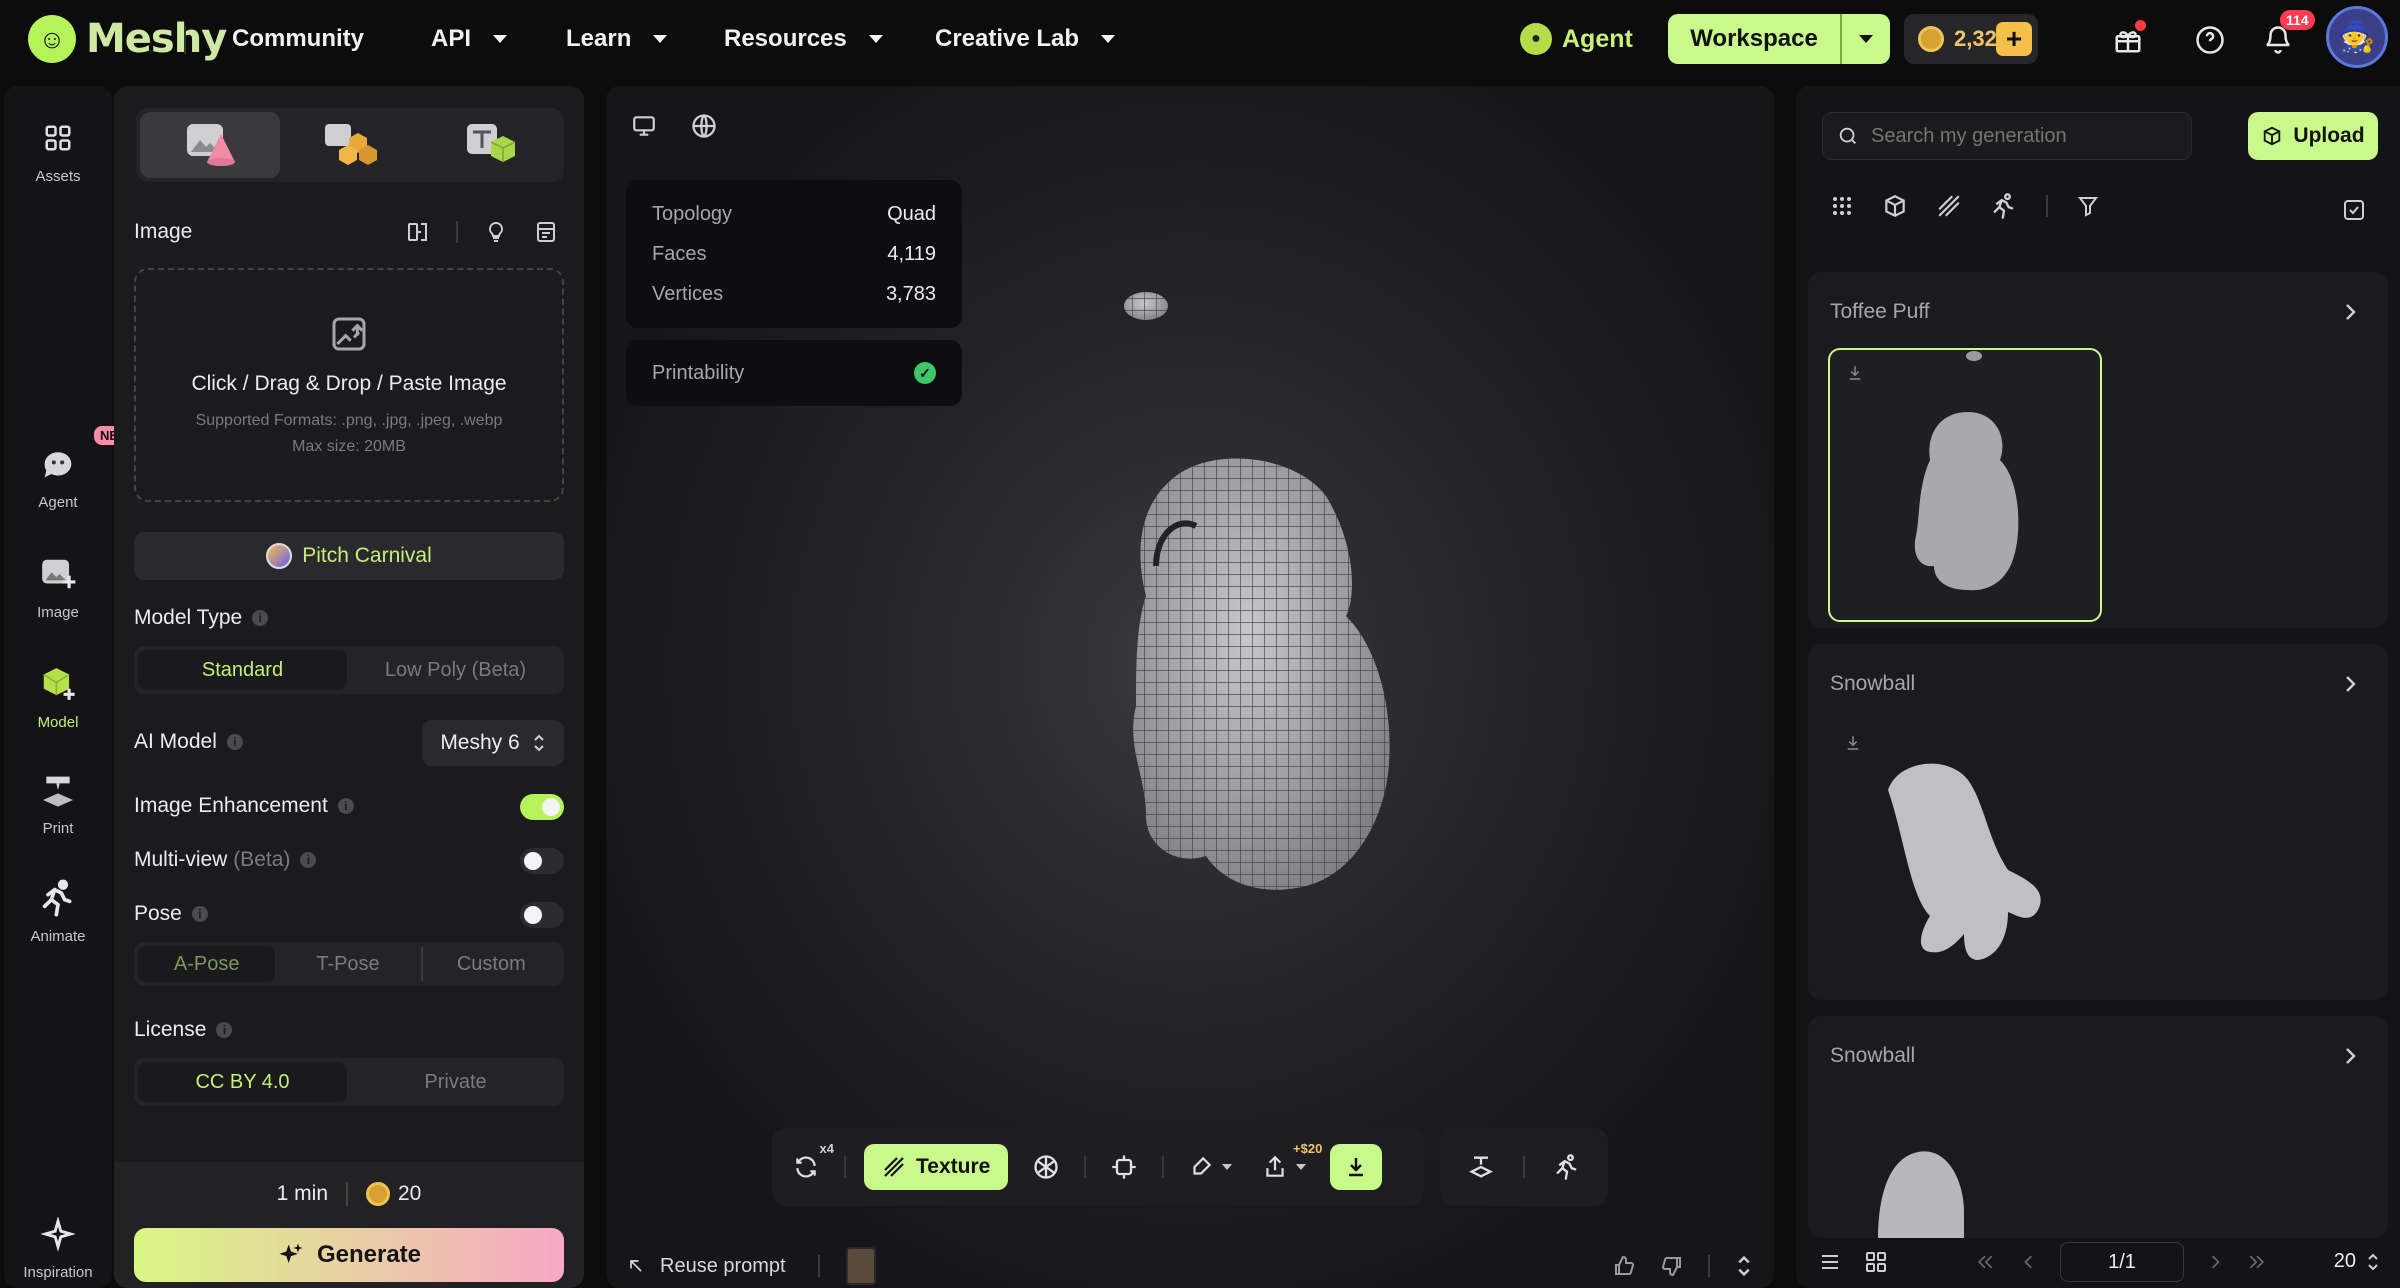 Image resolution: width=2400 pixels, height=1288 pixels. Describe the element at coordinates (936, 1167) in the screenshot. I see `texture-button: Texture` at that location.